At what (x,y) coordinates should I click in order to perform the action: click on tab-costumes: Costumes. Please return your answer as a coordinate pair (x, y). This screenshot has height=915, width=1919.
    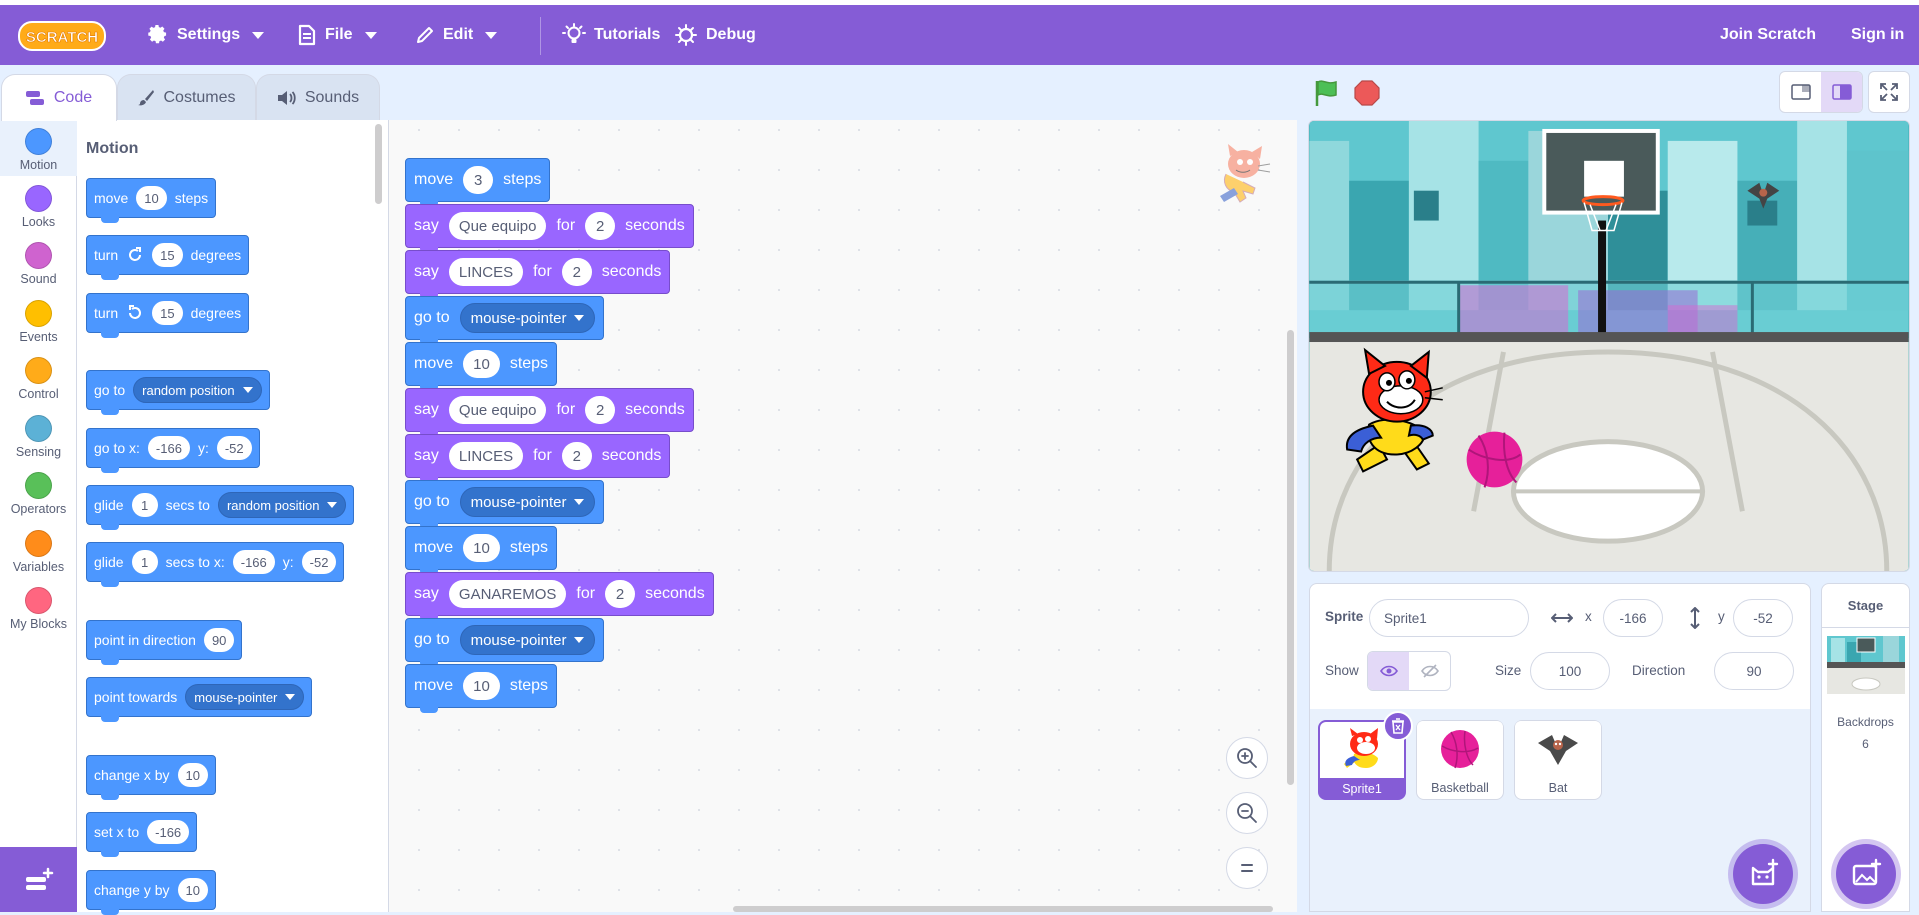
    Looking at the image, I should click on (186, 97).